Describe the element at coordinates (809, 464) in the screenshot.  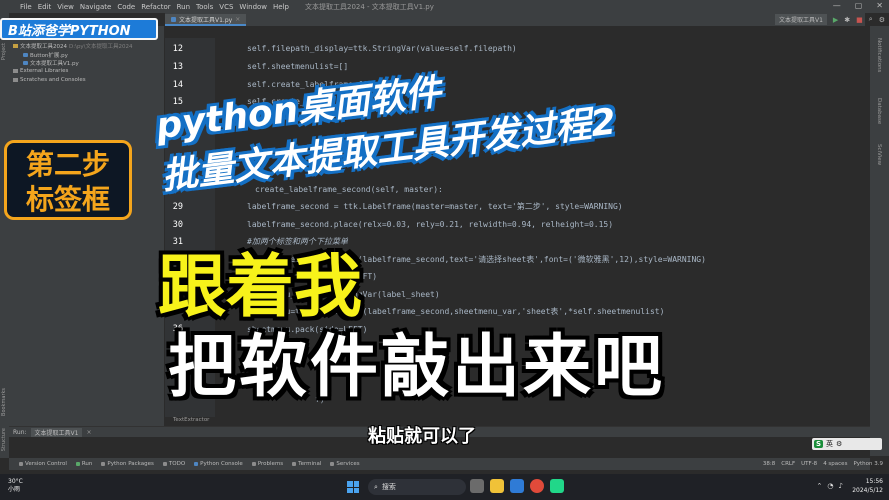
I see `file-encoding: UTF-8` at that location.